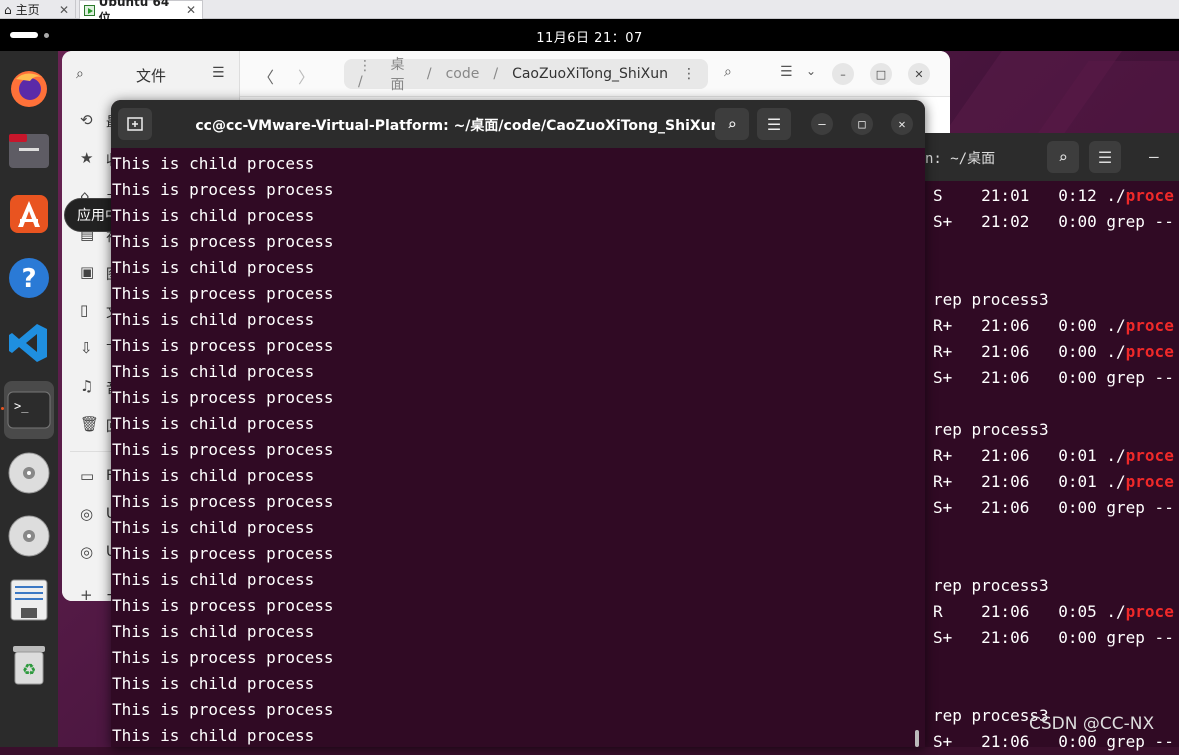 This screenshot has height=755, width=1179. I want to click on search-button: ⌕, so click(732, 124).